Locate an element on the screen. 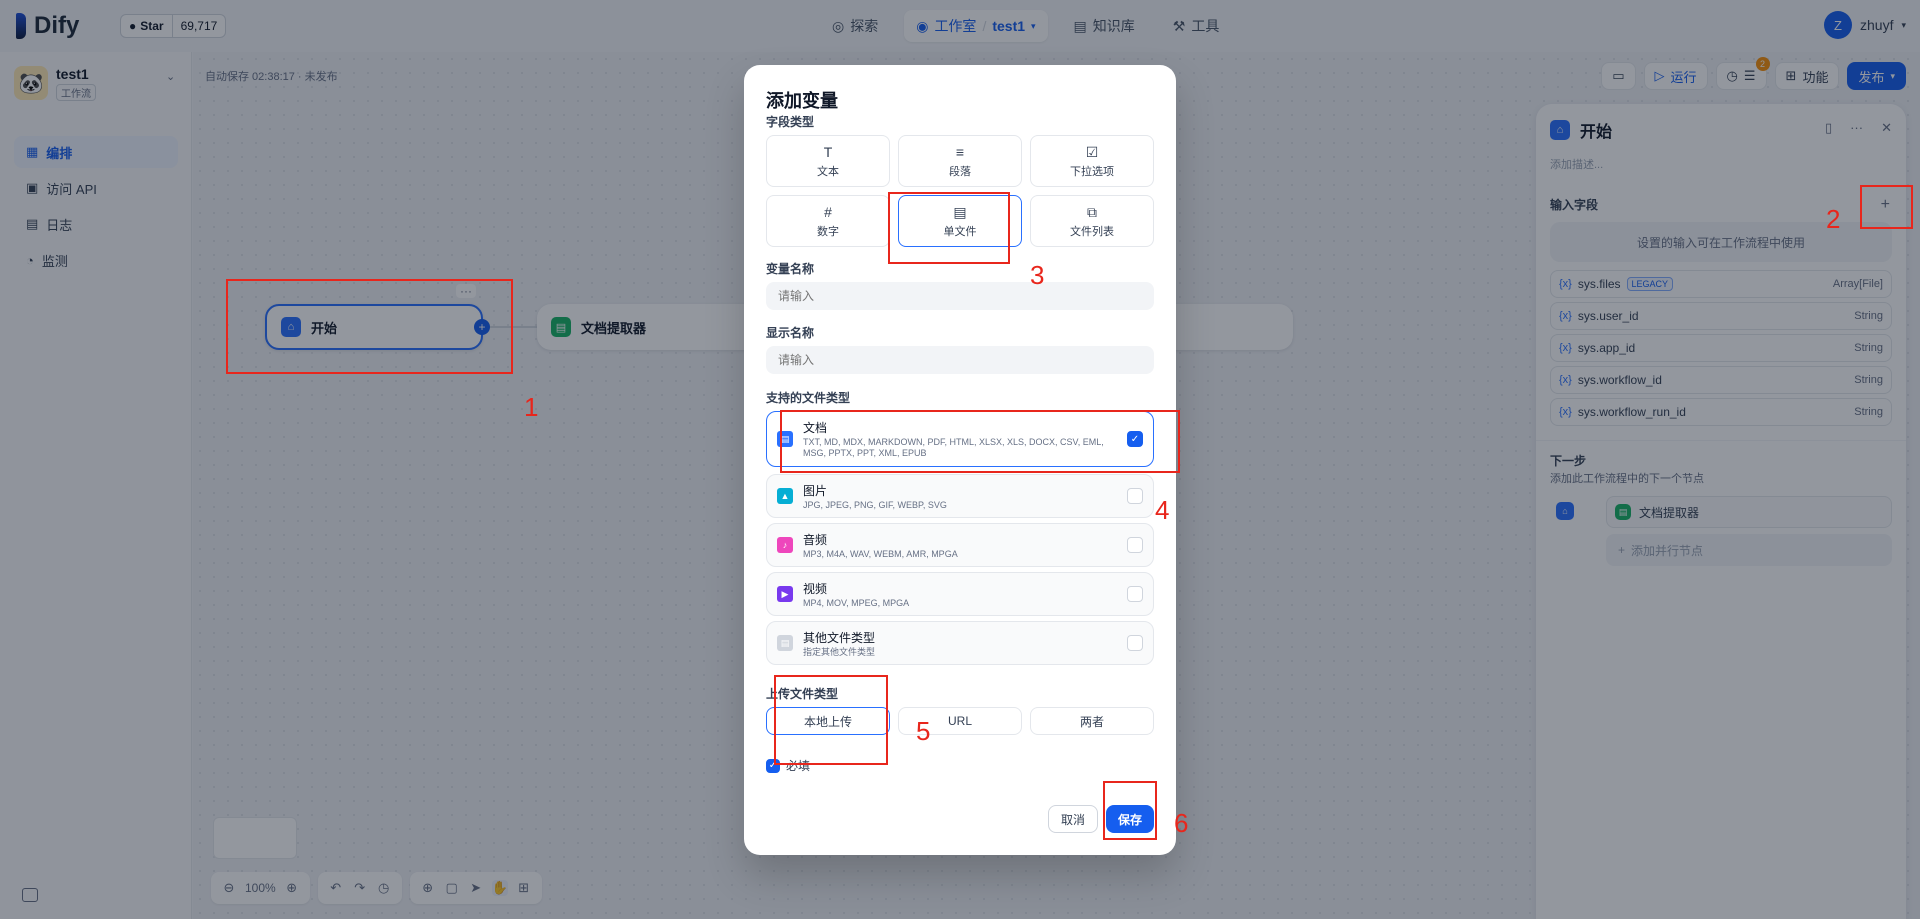  modal-title: 添加变量 is located at coordinates (802, 101).